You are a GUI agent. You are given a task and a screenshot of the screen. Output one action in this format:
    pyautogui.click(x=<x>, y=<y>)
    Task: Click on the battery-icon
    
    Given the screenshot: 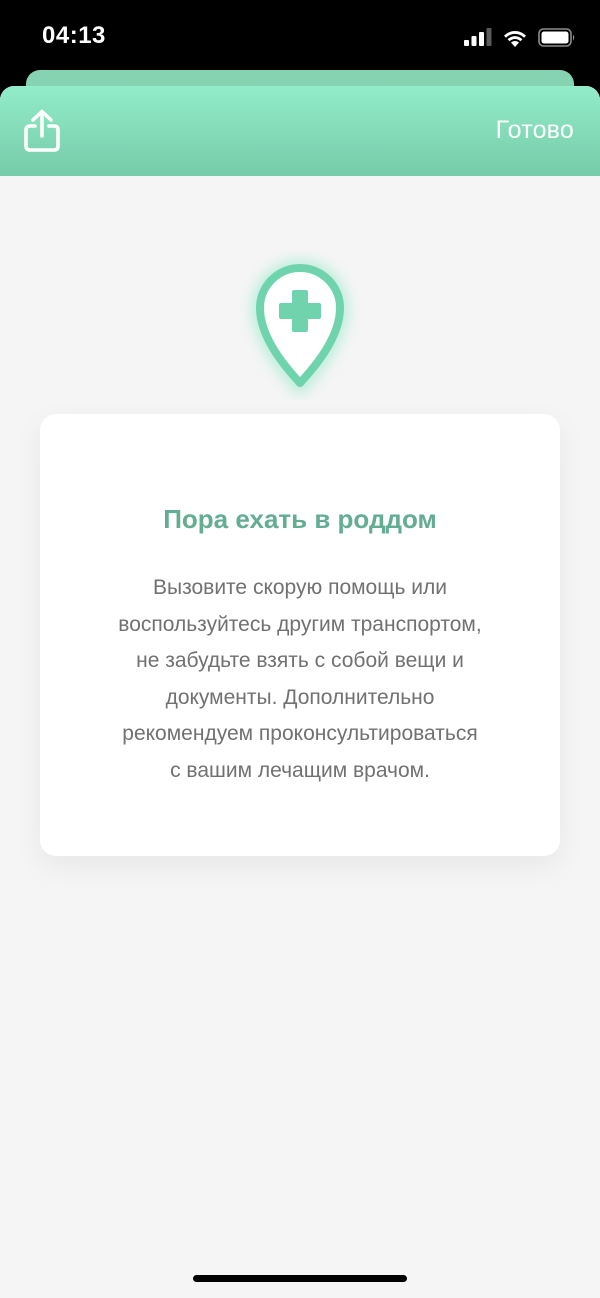 What is the action you would take?
    pyautogui.click(x=556, y=37)
    